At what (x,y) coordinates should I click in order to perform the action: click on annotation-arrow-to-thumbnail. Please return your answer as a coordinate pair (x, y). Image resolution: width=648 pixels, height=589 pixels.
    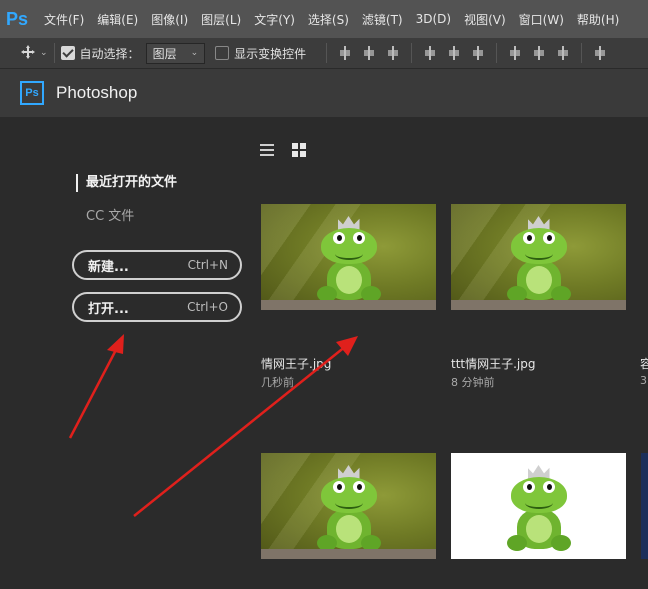
    Looking at the image, I should click on (240, 431).